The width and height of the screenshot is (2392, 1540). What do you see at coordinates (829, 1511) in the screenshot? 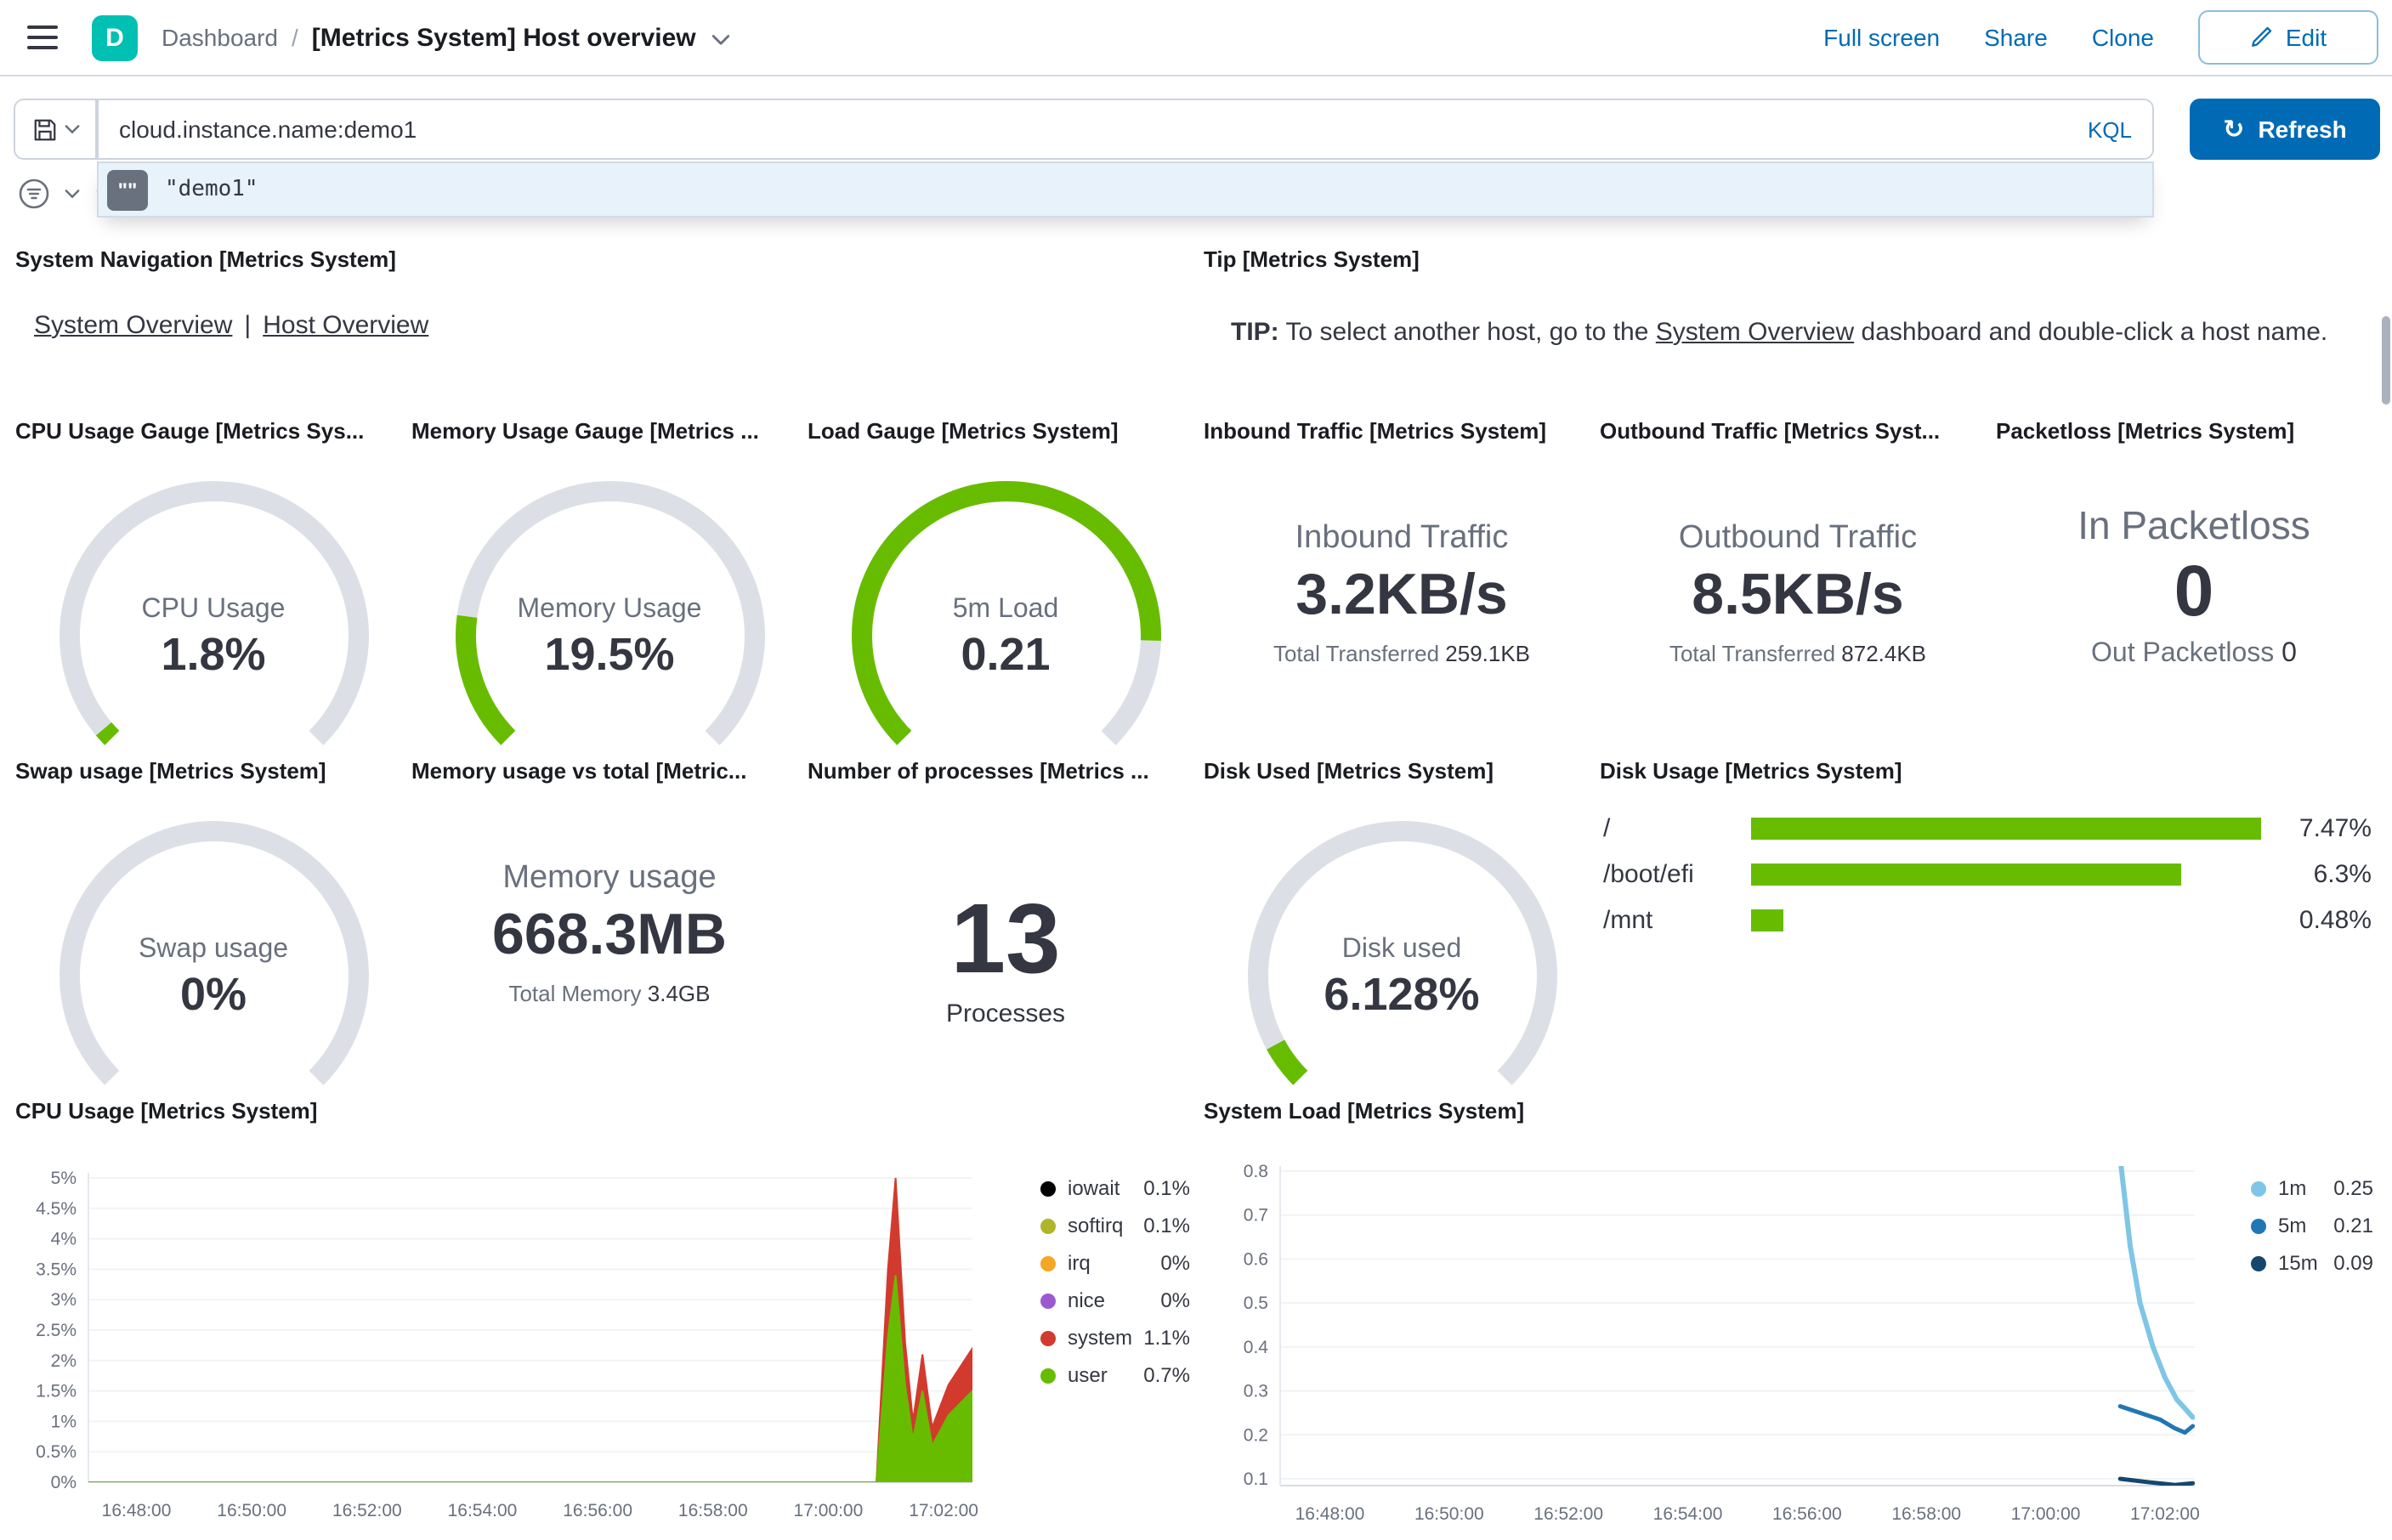
I see `x-axis-tick-label: 17:00:00` at bounding box center [829, 1511].